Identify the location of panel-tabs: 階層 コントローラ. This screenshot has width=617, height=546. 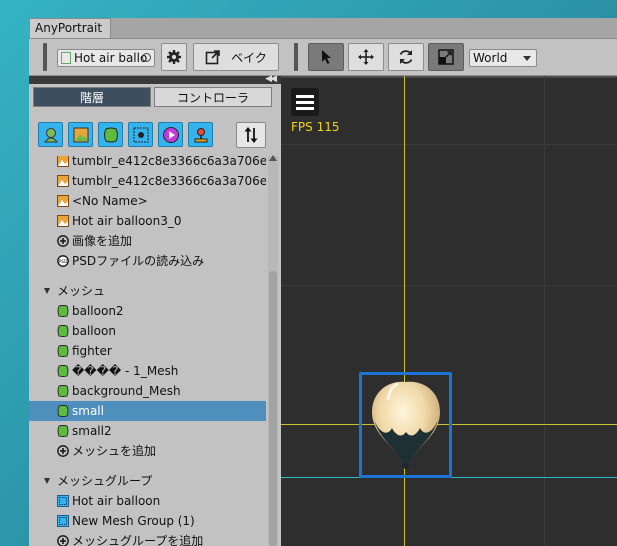
(152, 97).